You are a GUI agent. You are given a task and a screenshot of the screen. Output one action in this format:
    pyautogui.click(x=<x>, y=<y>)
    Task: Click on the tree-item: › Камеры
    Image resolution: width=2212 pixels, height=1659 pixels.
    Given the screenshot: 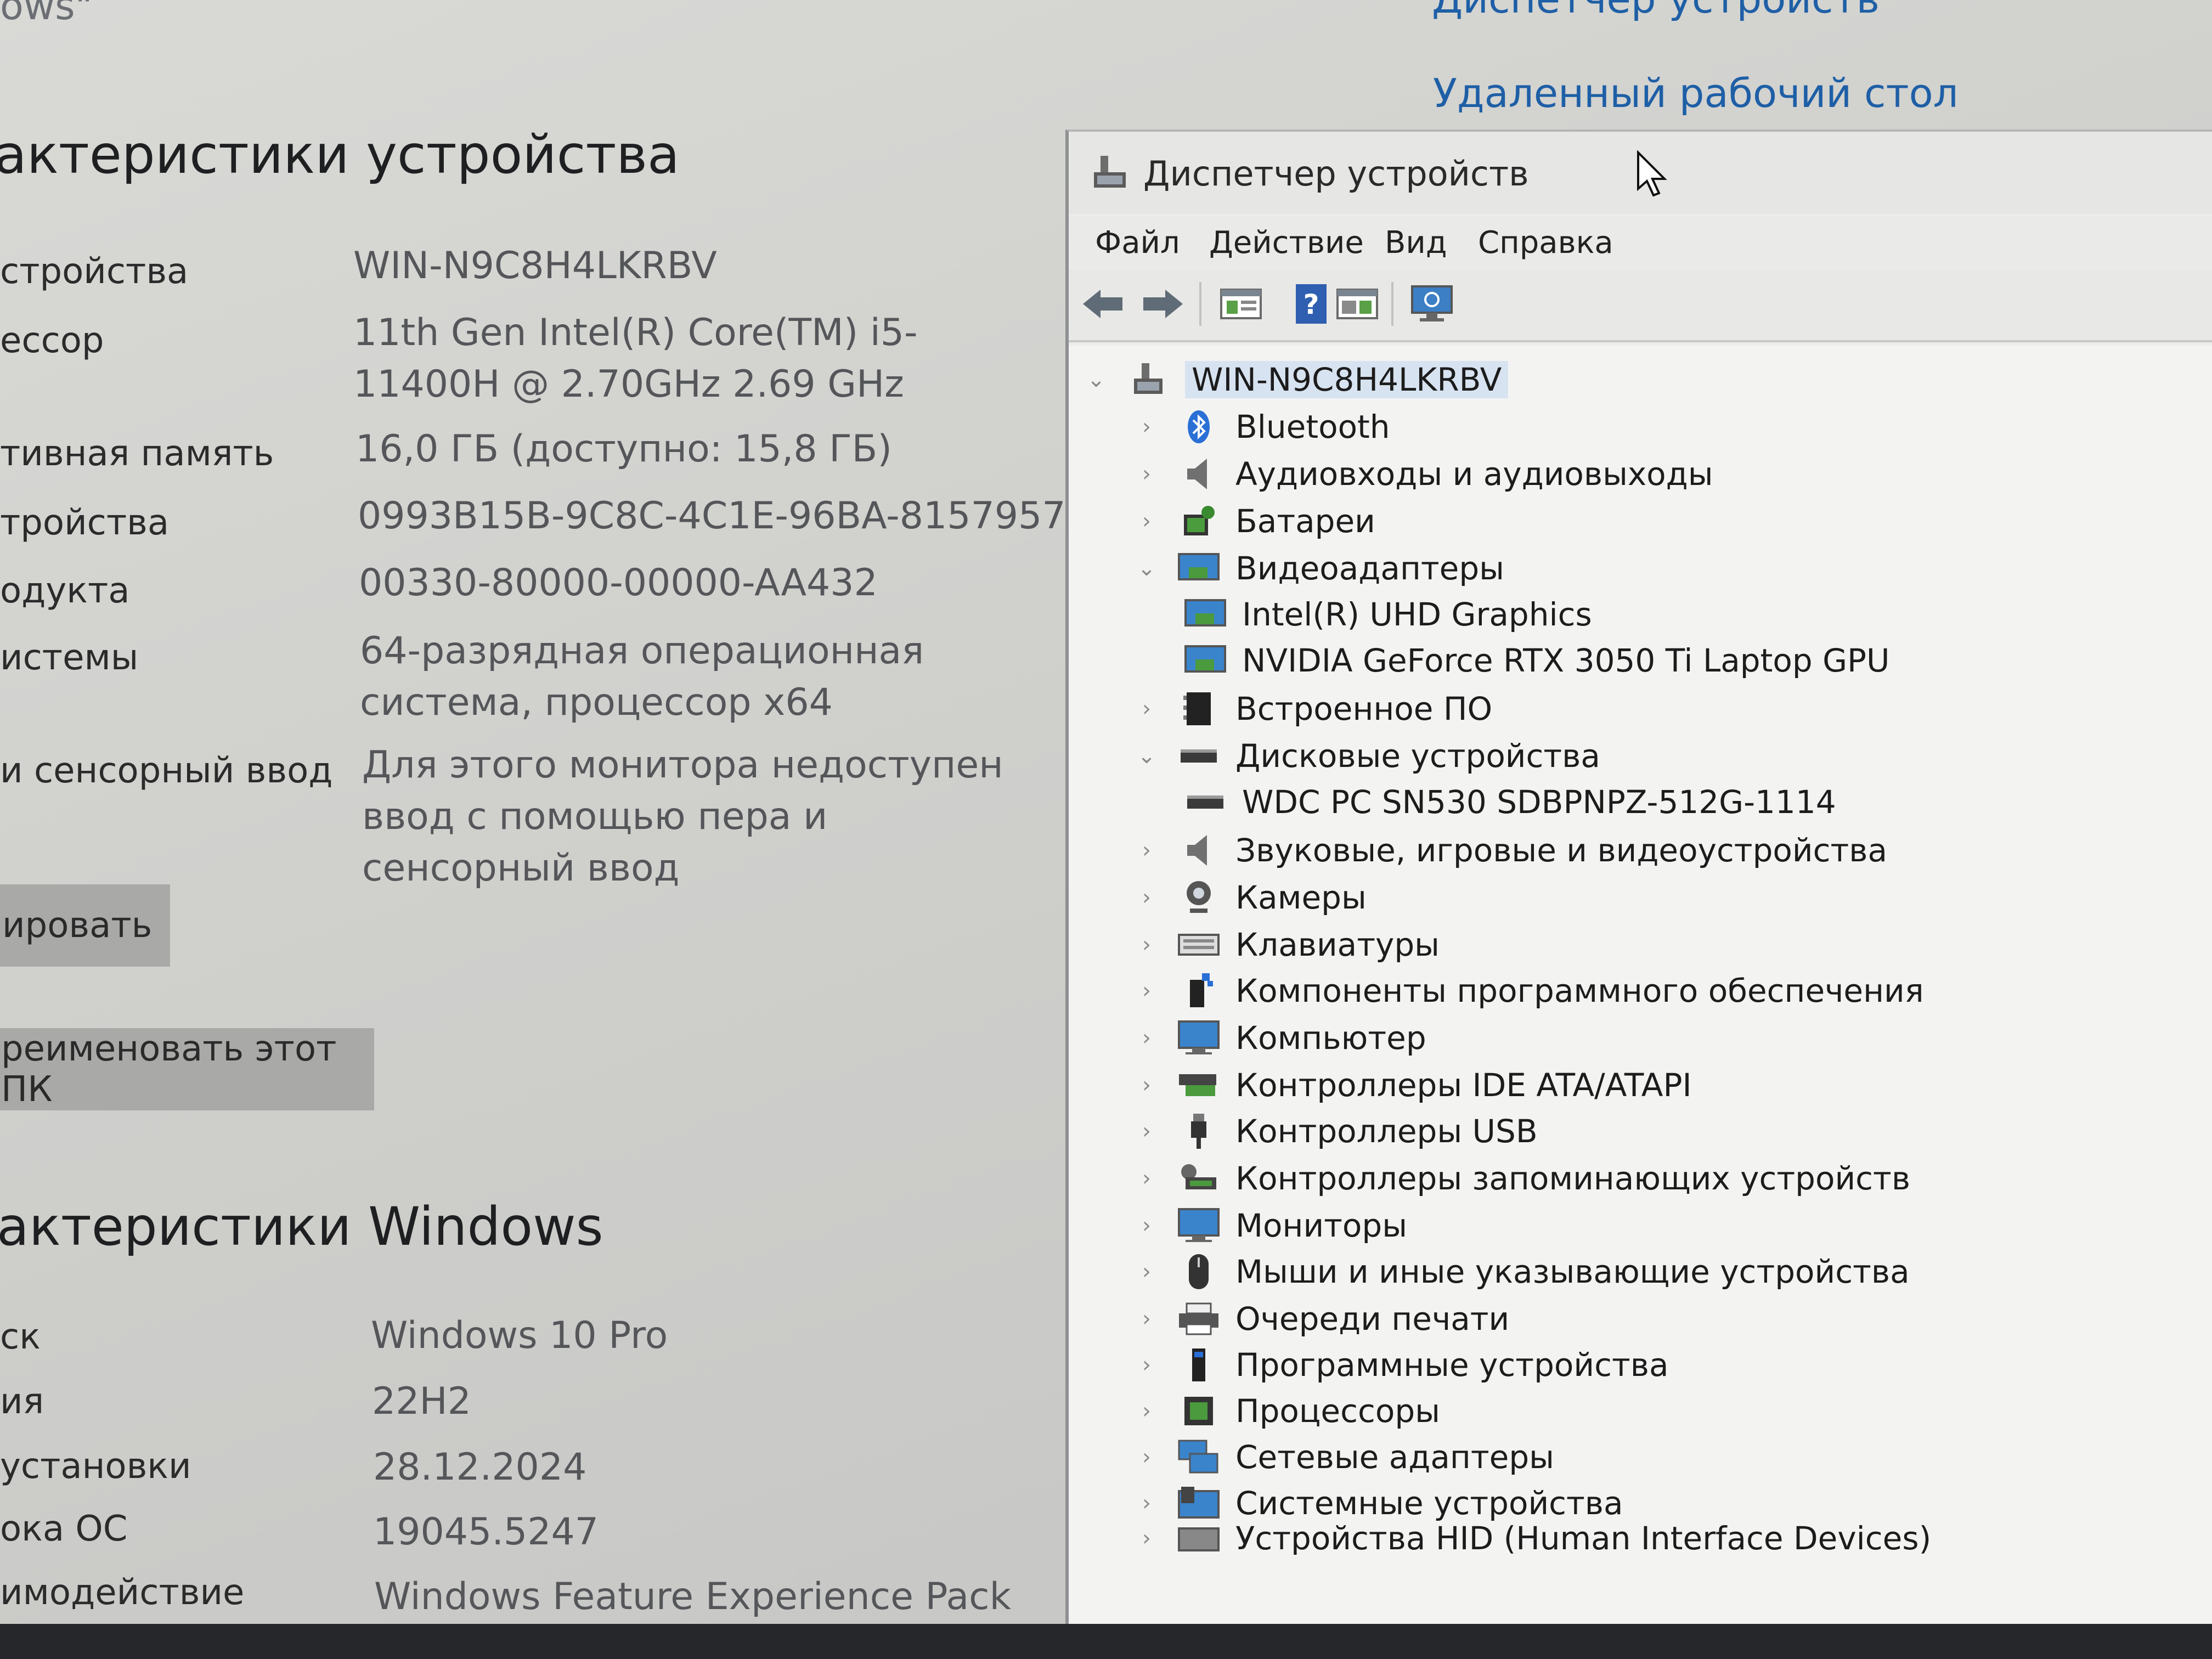 What is the action you would take?
    pyautogui.click(x=1252, y=897)
    